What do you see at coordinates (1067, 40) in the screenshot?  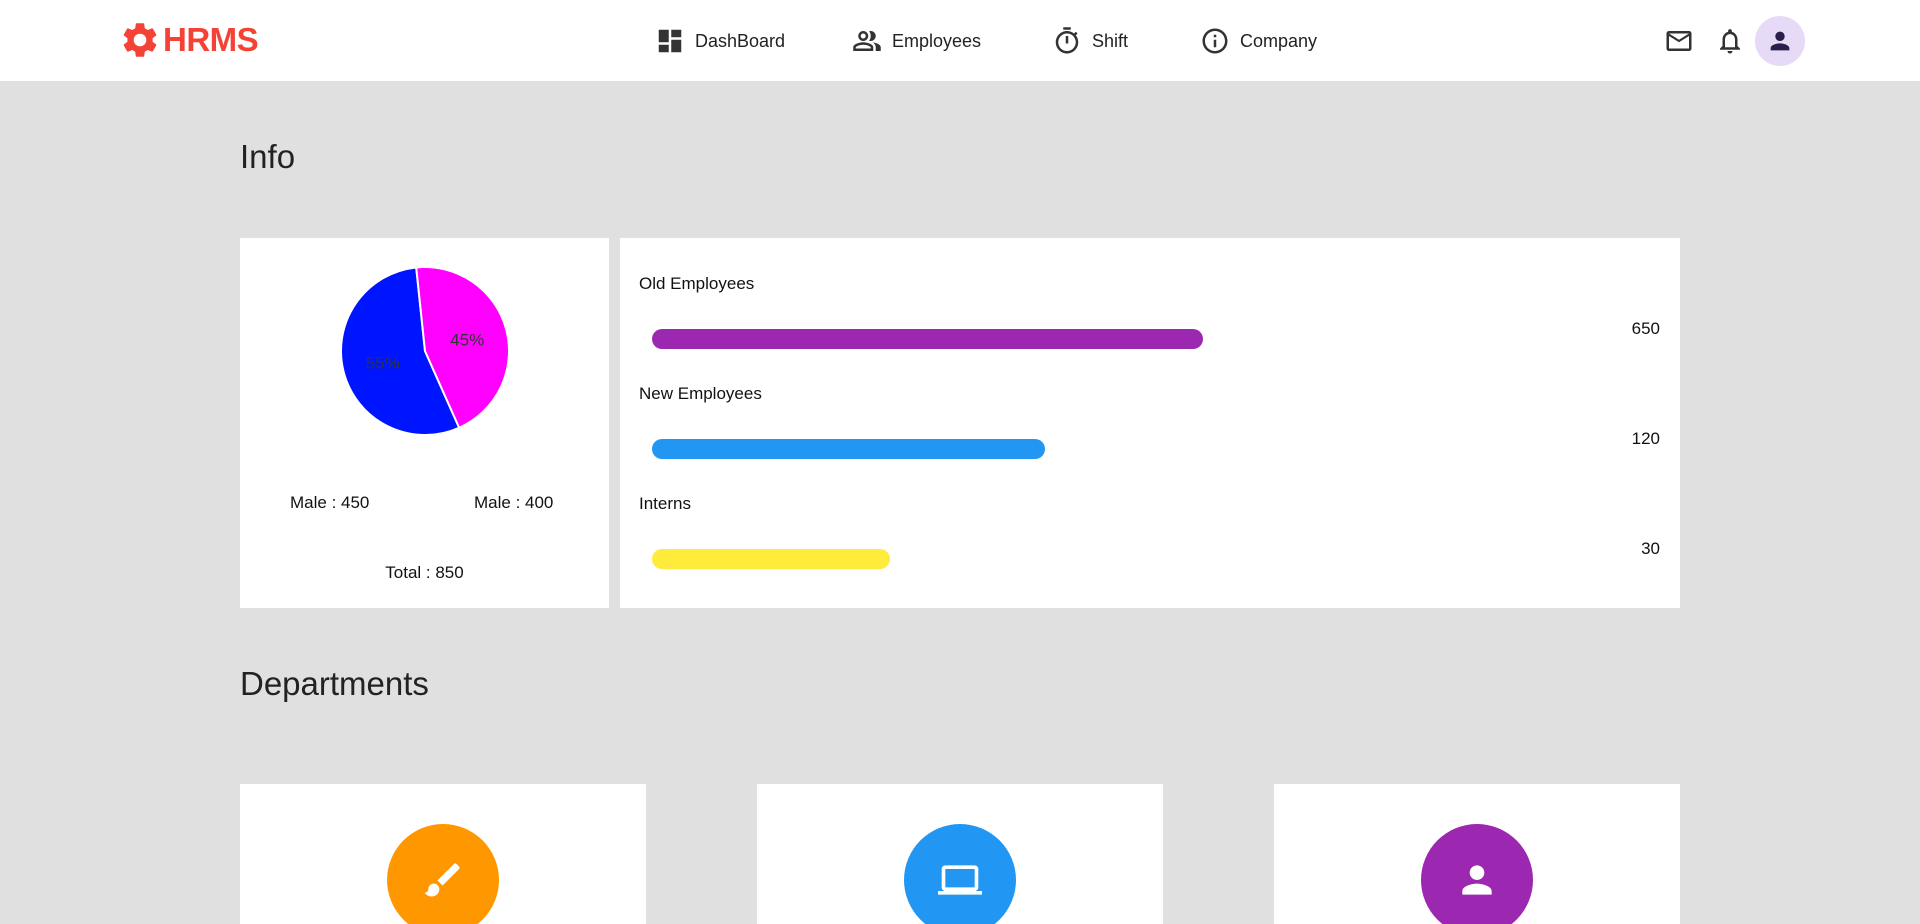 I see `timer-icon` at bounding box center [1067, 40].